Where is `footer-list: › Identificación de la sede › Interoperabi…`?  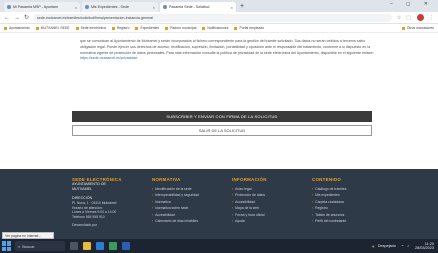 footer-list: › Identificación de la sede › Interoperabi… is located at coordinates (187, 205).